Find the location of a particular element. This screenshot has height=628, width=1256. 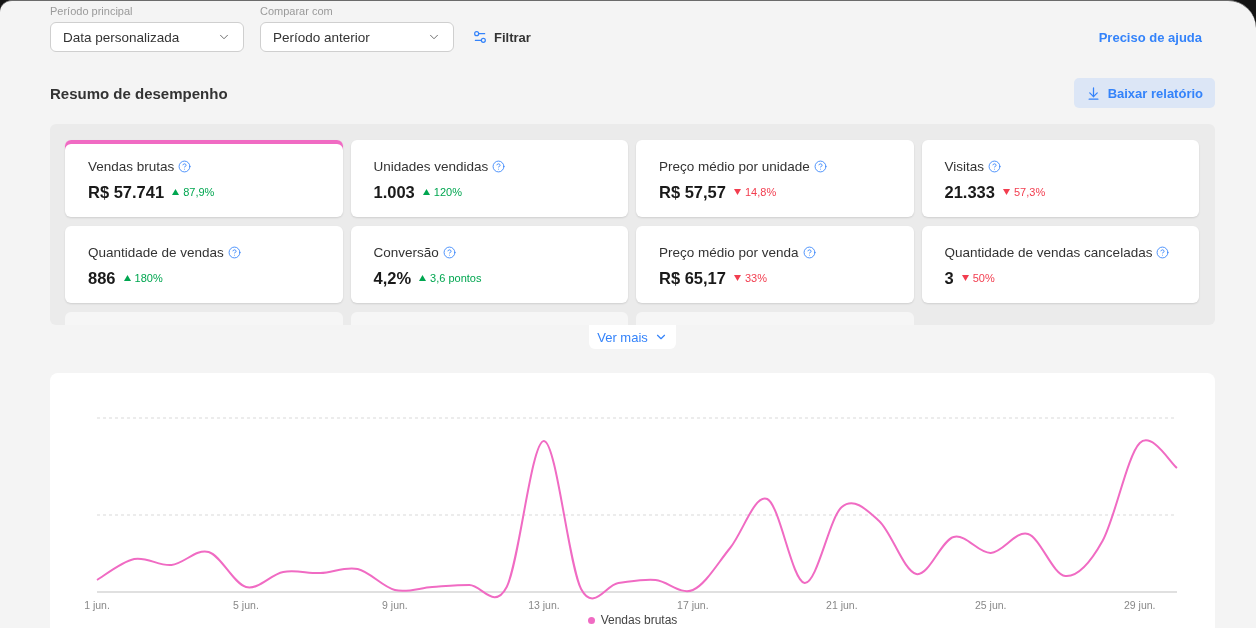

metric-label: Visitas is located at coordinates (964, 166).